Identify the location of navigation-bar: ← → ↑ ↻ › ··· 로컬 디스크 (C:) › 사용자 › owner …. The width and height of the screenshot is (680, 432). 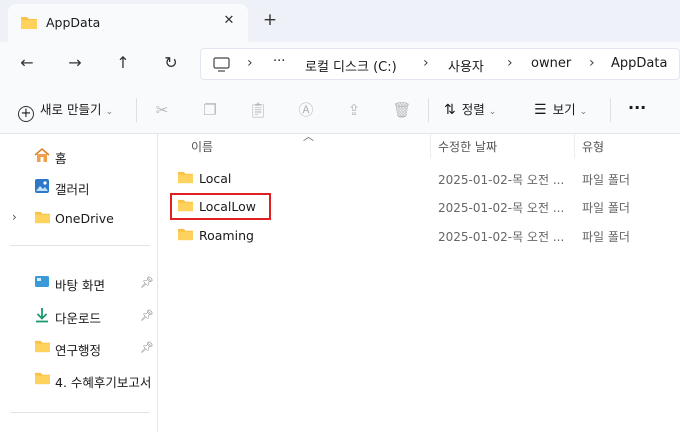
(340, 64).